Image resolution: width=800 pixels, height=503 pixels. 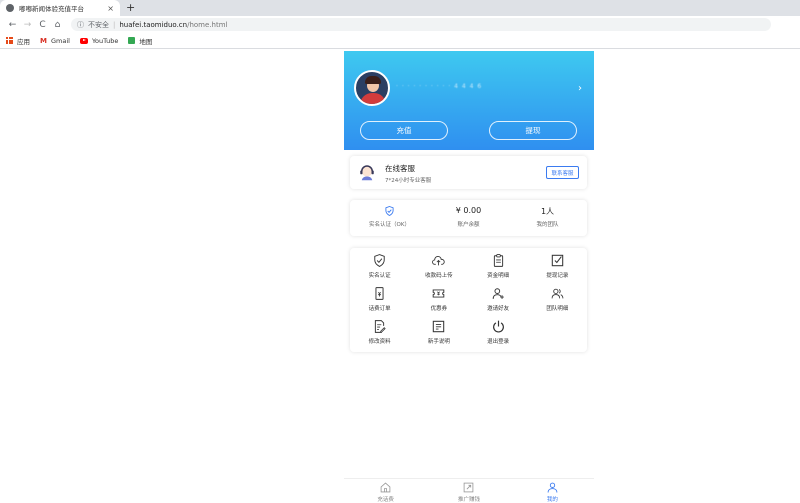 What do you see at coordinates (557, 260) in the screenshot?
I see `checkbox-icon` at bounding box center [557, 260].